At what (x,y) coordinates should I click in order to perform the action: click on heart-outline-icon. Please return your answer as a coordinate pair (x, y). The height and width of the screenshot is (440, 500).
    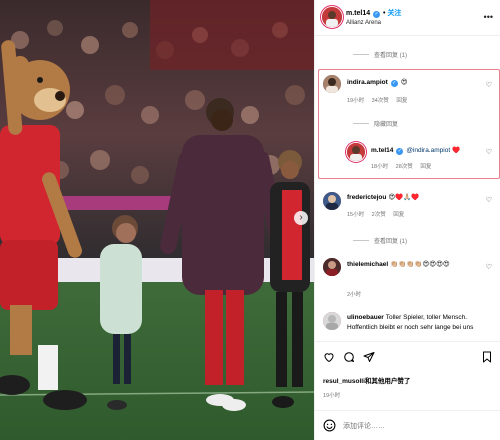
    Looking at the image, I should click on (329, 357).